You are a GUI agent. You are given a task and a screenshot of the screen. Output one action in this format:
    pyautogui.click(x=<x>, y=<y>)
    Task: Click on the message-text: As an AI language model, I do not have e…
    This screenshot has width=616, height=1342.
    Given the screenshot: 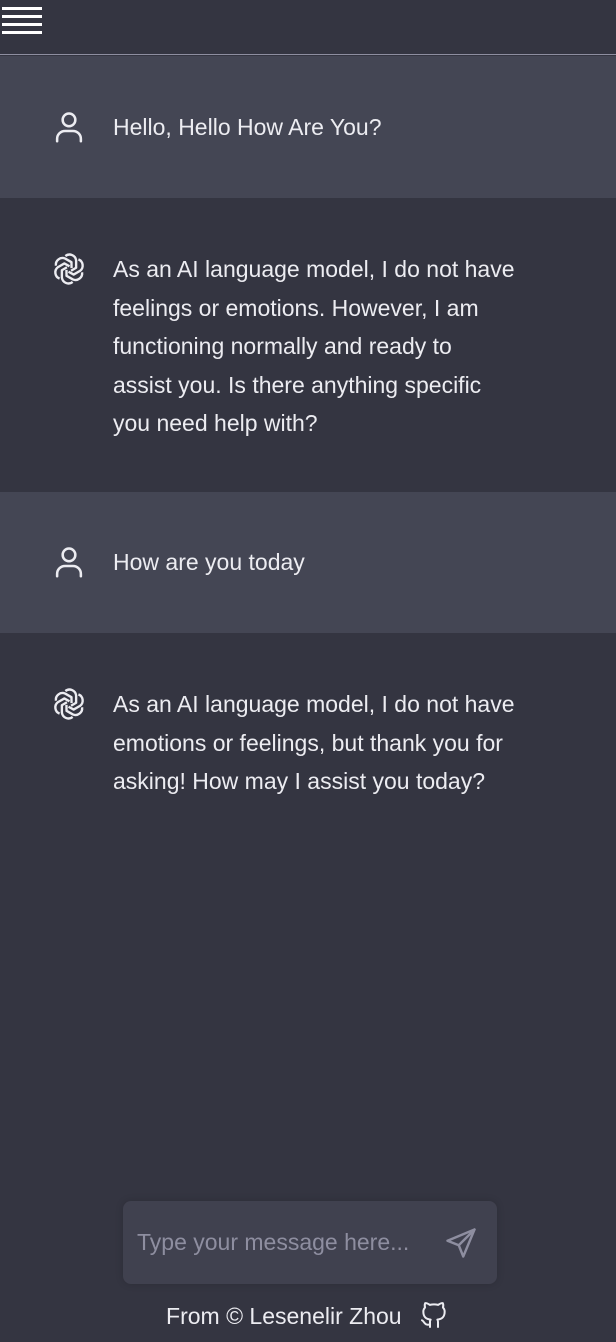 What is the action you would take?
    pyautogui.click(x=314, y=742)
    